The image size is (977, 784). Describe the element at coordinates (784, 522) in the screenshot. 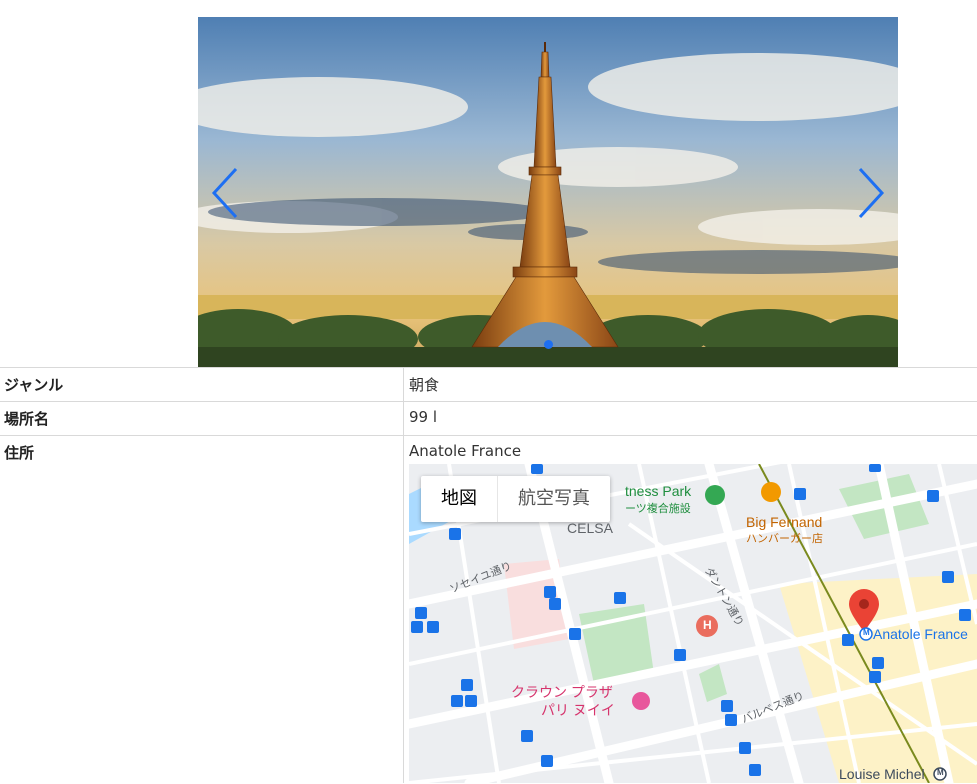

I see `map-label-big-fernand: Big Fernand` at that location.